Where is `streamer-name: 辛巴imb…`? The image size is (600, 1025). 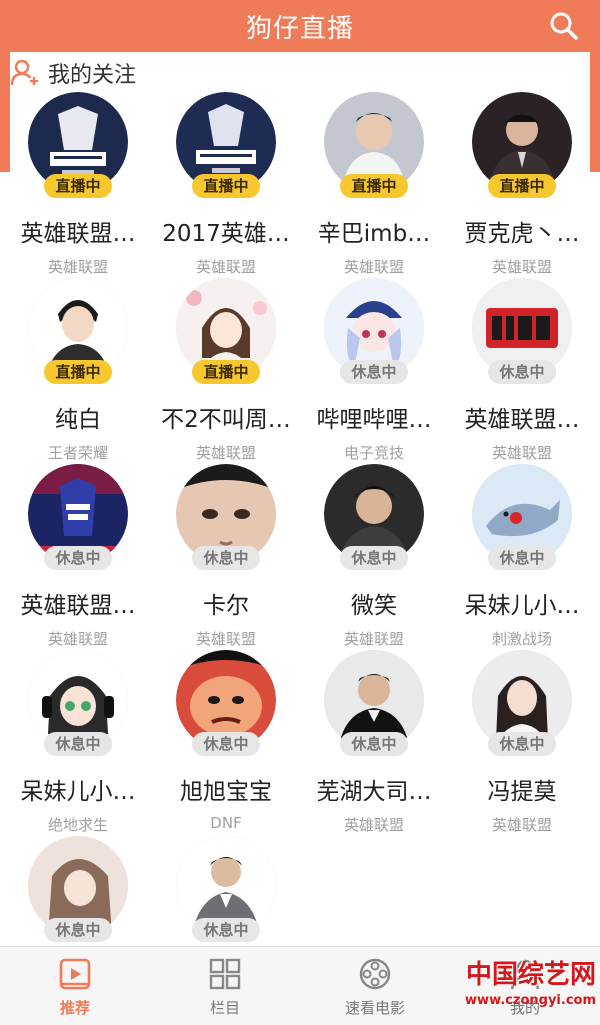 streamer-name: 辛巴imb… is located at coordinates (374, 234).